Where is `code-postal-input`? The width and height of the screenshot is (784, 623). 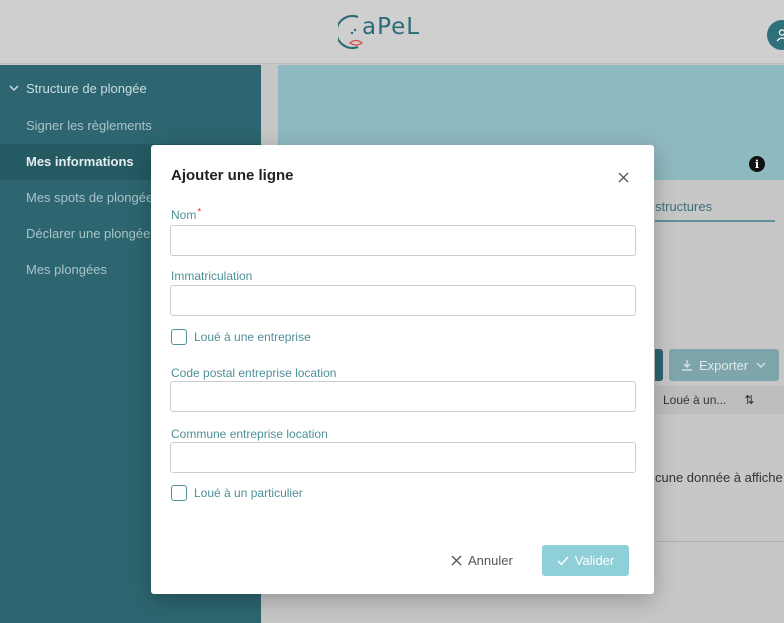 code-postal-input is located at coordinates (403, 396).